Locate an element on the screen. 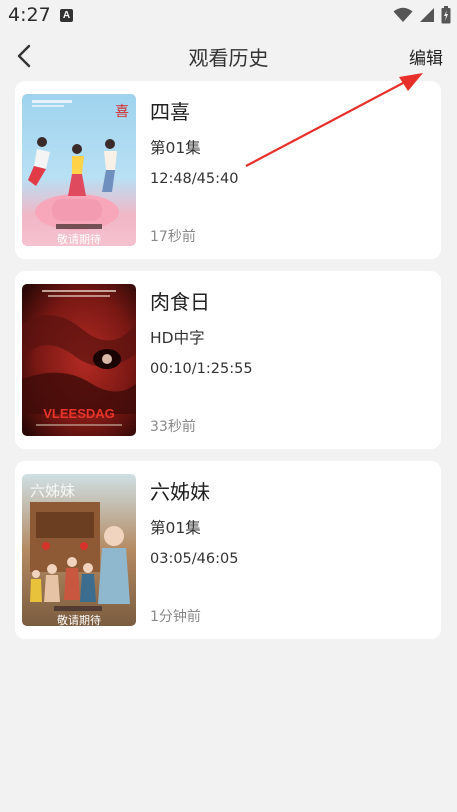 The width and height of the screenshot is (457, 812). history-time-ago: 17秒前 is located at coordinates (173, 237).